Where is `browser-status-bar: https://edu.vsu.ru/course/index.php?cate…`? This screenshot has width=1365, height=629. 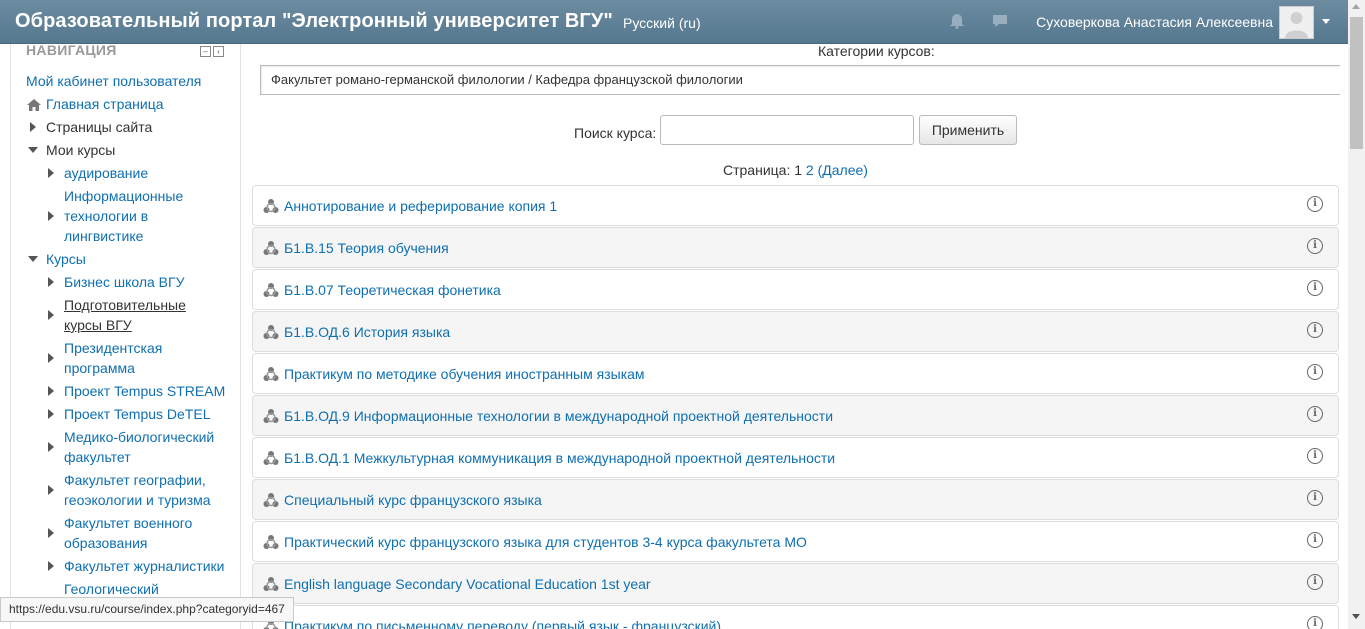
browser-status-bar: https://edu.vsu.ru/course/index.php?cate… is located at coordinates (147, 609).